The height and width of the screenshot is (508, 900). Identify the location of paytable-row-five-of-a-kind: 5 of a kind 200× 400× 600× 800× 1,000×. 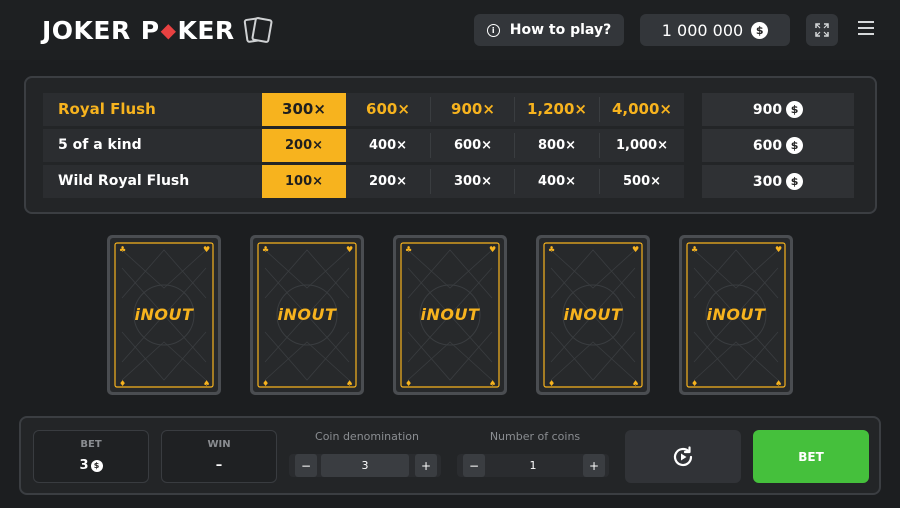
(363, 145).